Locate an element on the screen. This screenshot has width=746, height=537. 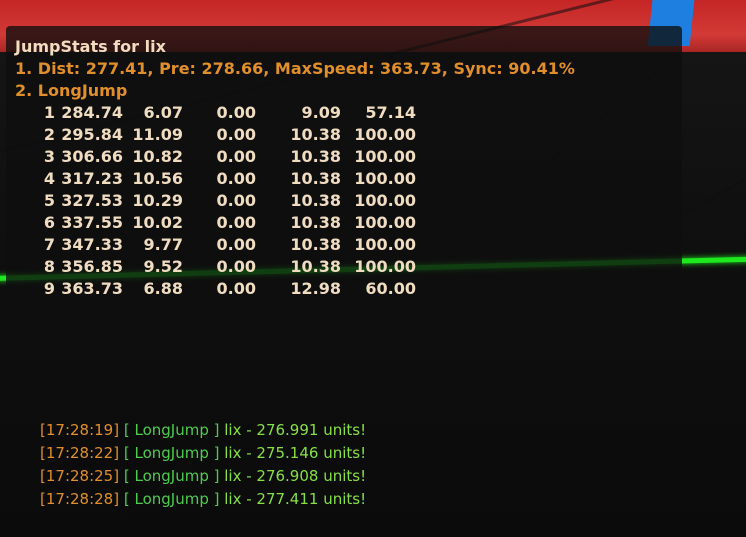
strafe-row: 5 327.53 10.29 0.00 10.38 100.00 is located at coordinates (224, 201).